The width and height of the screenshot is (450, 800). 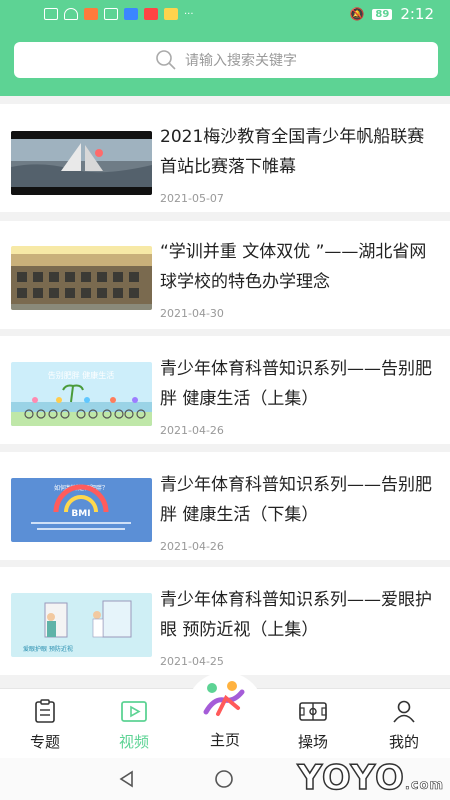 What do you see at coordinates (192, 313) in the screenshot?
I see `news-date: 2021-04-30` at bounding box center [192, 313].